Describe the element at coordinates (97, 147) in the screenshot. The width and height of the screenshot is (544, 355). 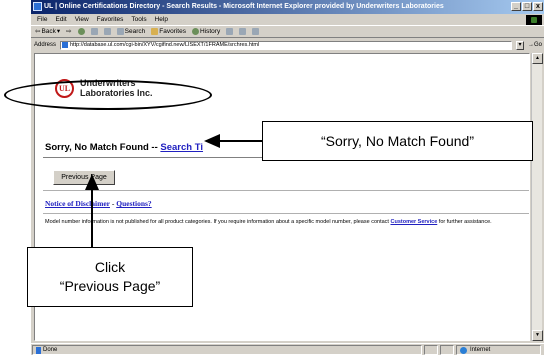
I see `no-match-text: Sorry, No Match Found` at that location.